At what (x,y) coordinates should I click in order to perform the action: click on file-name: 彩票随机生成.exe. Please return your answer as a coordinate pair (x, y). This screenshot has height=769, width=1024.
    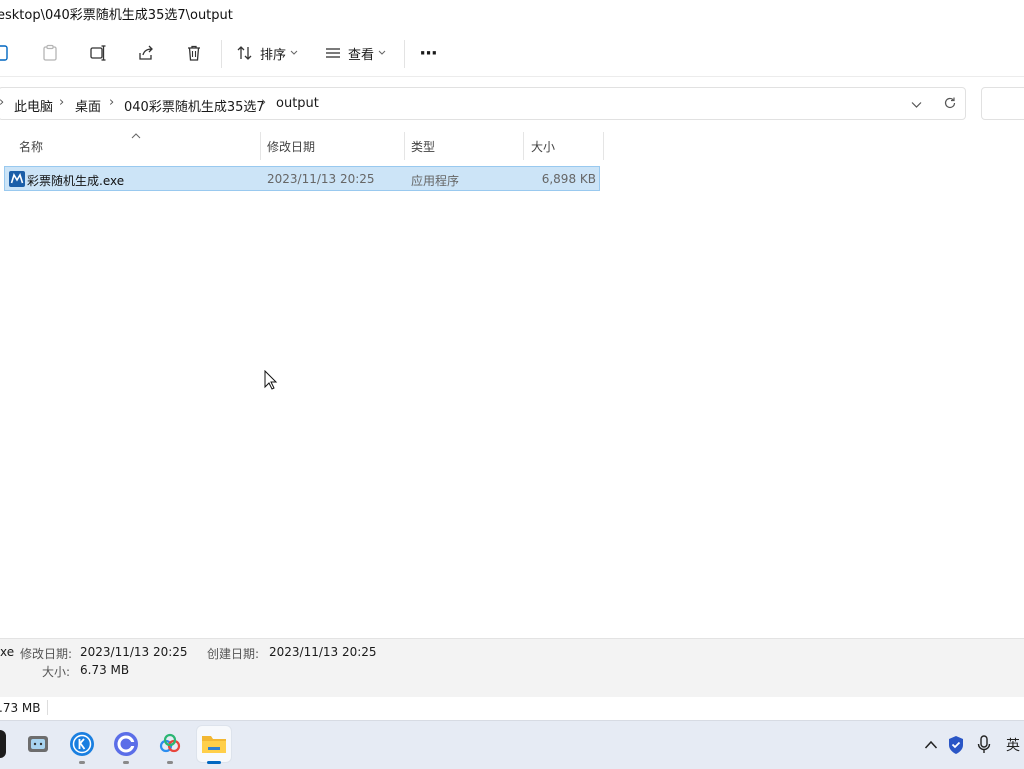
    Looking at the image, I should click on (76, 181).